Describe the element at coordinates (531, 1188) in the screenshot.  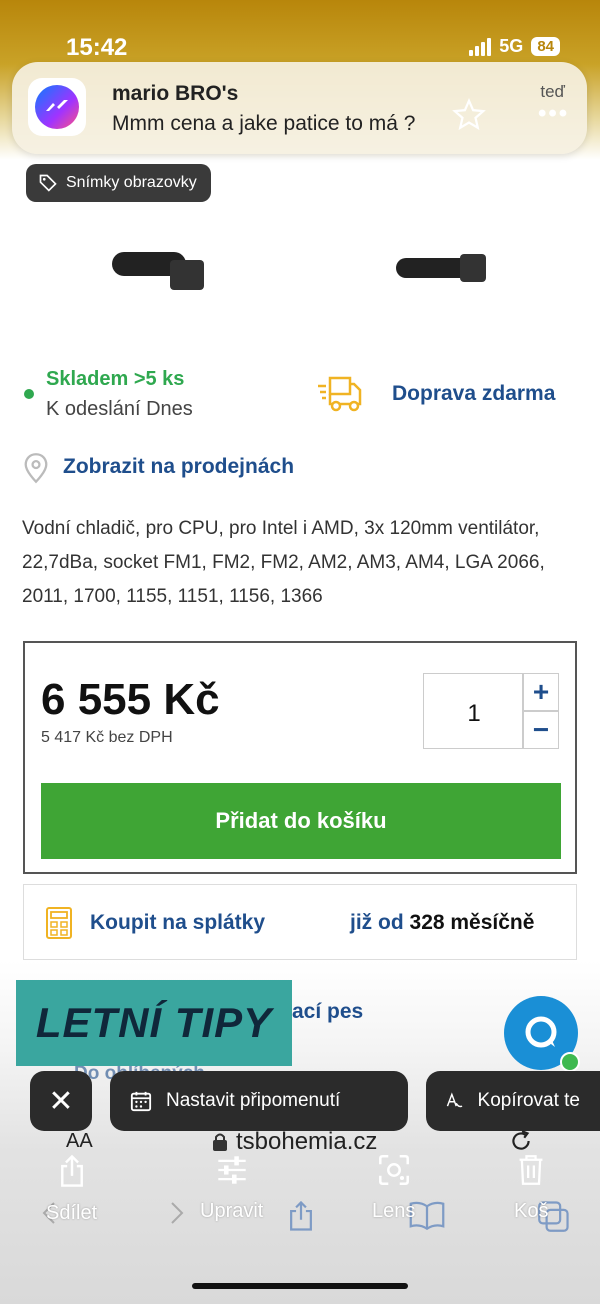
I see `delete-tool: Koš` at that location.